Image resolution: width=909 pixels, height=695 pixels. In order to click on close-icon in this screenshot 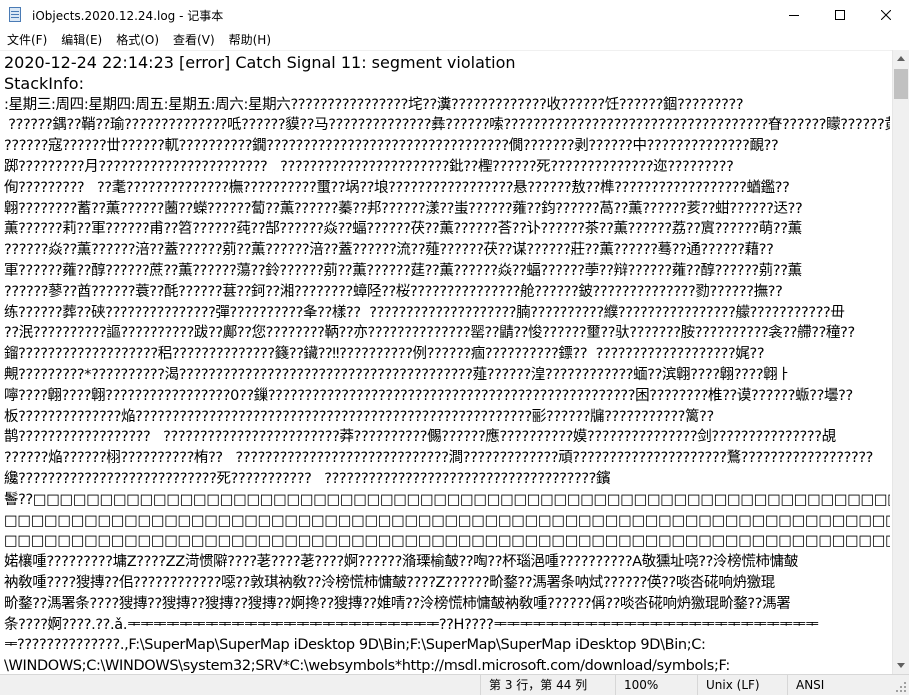, I will do `click(886, 15)`.